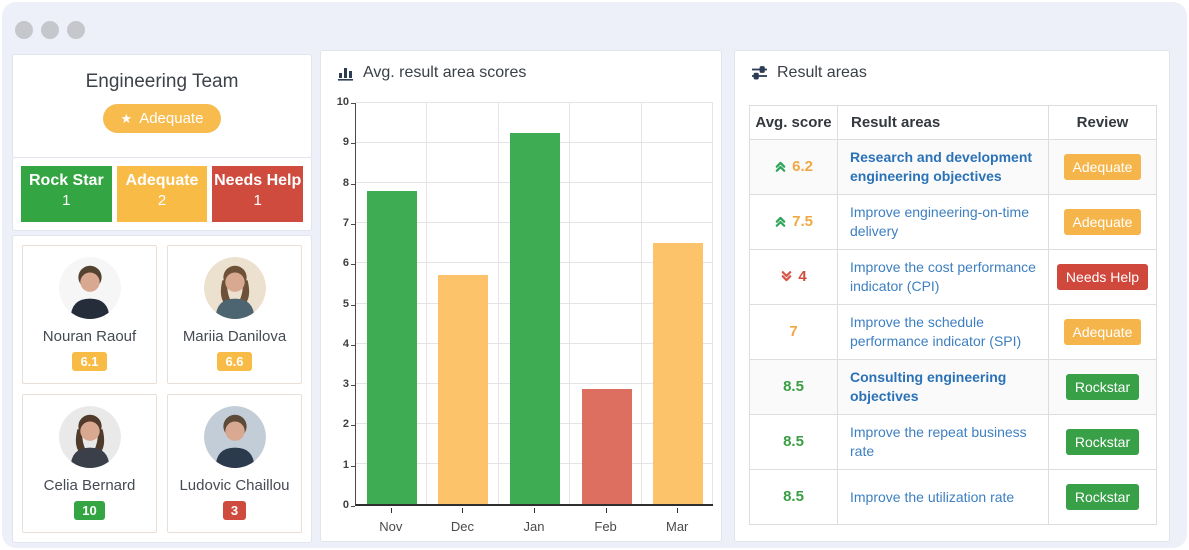 This screenshot has width=1189, height=550. Describe the element at coordinates (345, 142) in the screenshot. I see `y-axis-label: 9` at that location.